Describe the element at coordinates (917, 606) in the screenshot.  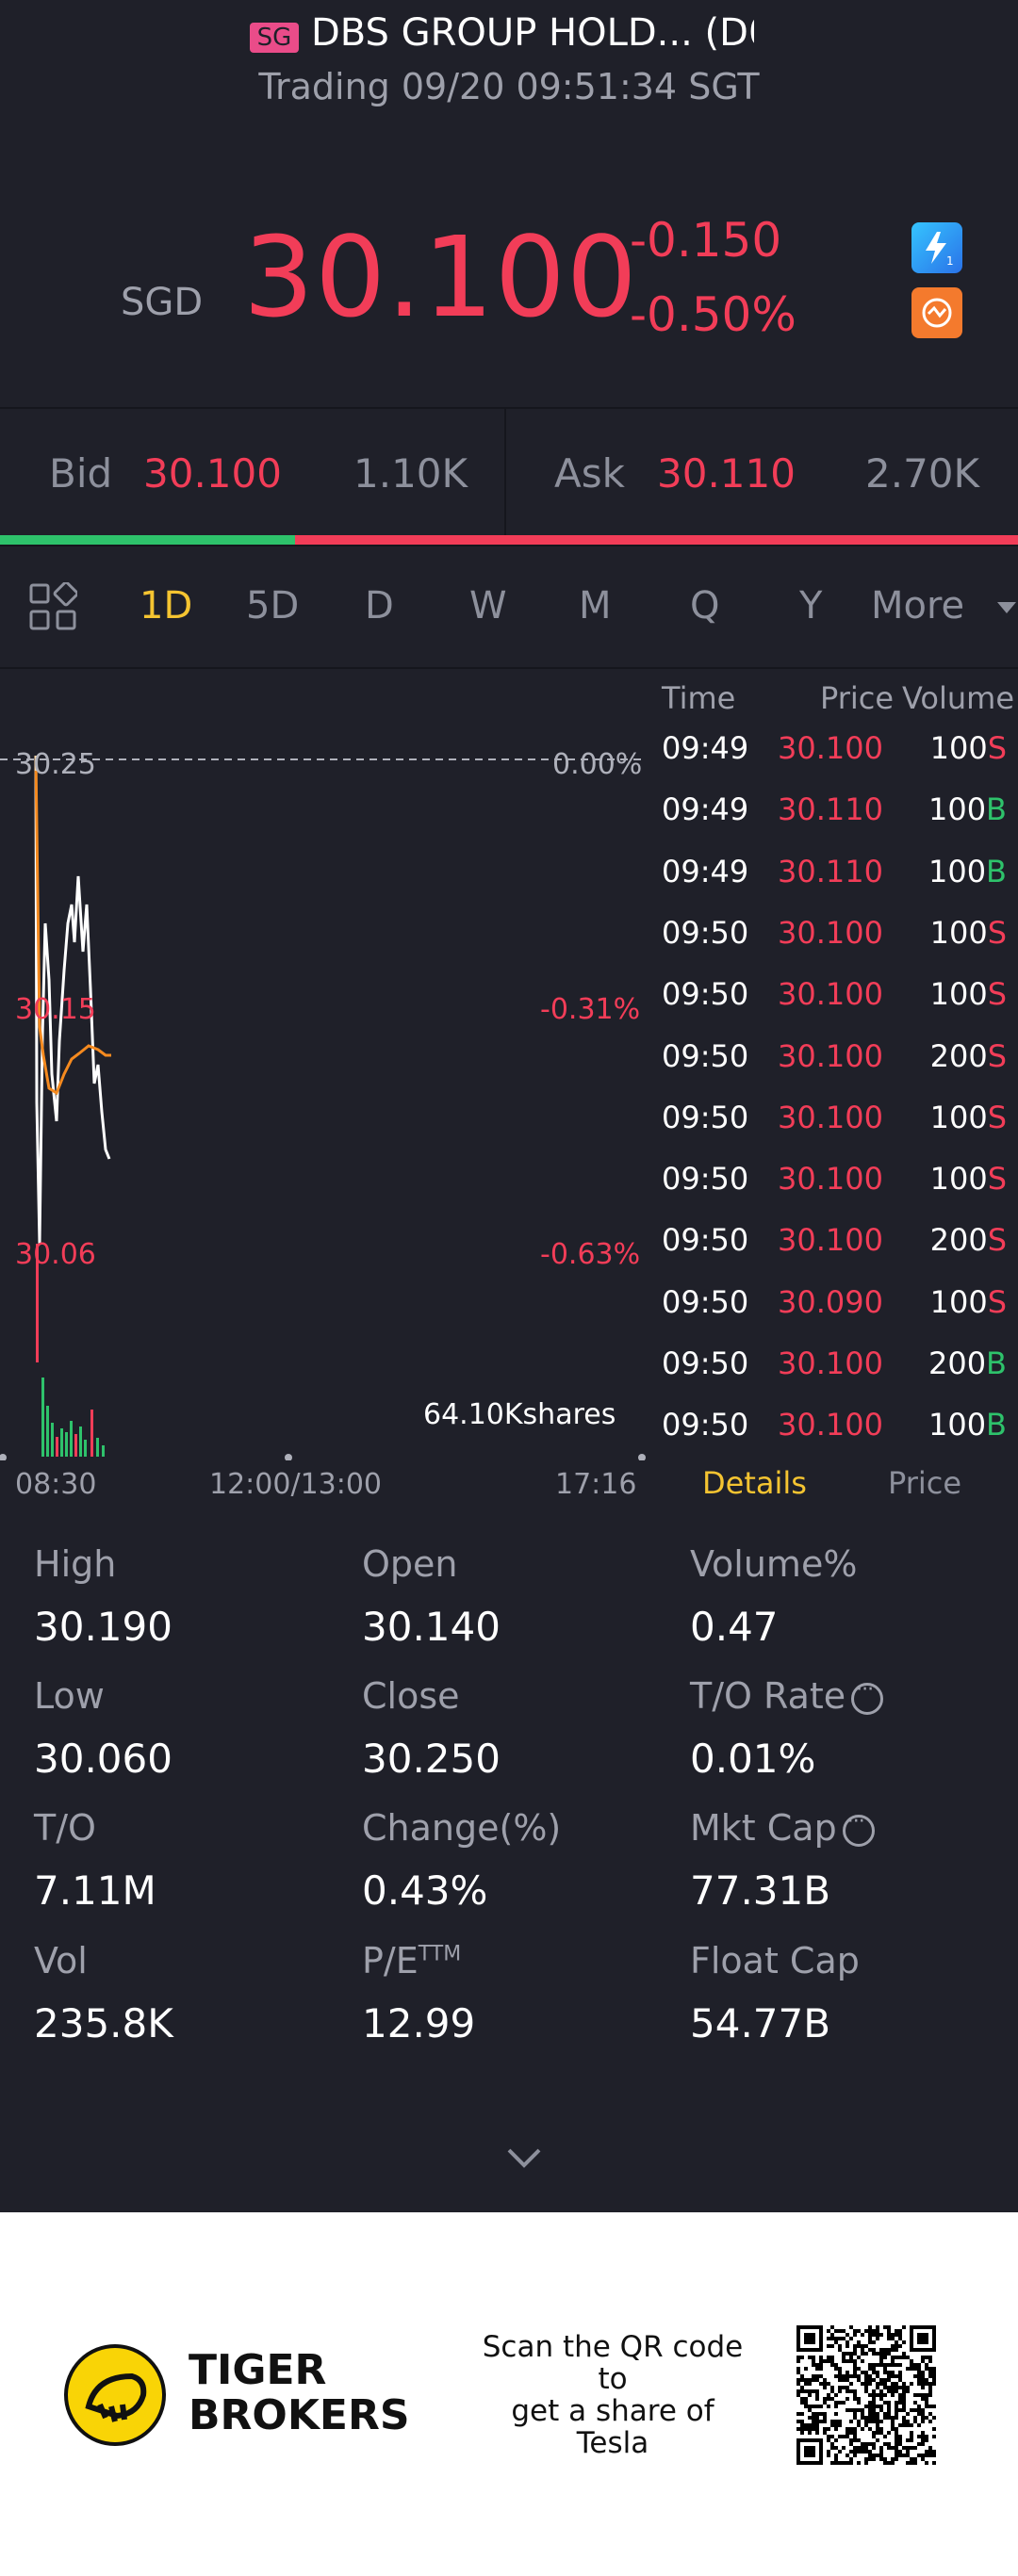
I see `tab-more: More` at that location.